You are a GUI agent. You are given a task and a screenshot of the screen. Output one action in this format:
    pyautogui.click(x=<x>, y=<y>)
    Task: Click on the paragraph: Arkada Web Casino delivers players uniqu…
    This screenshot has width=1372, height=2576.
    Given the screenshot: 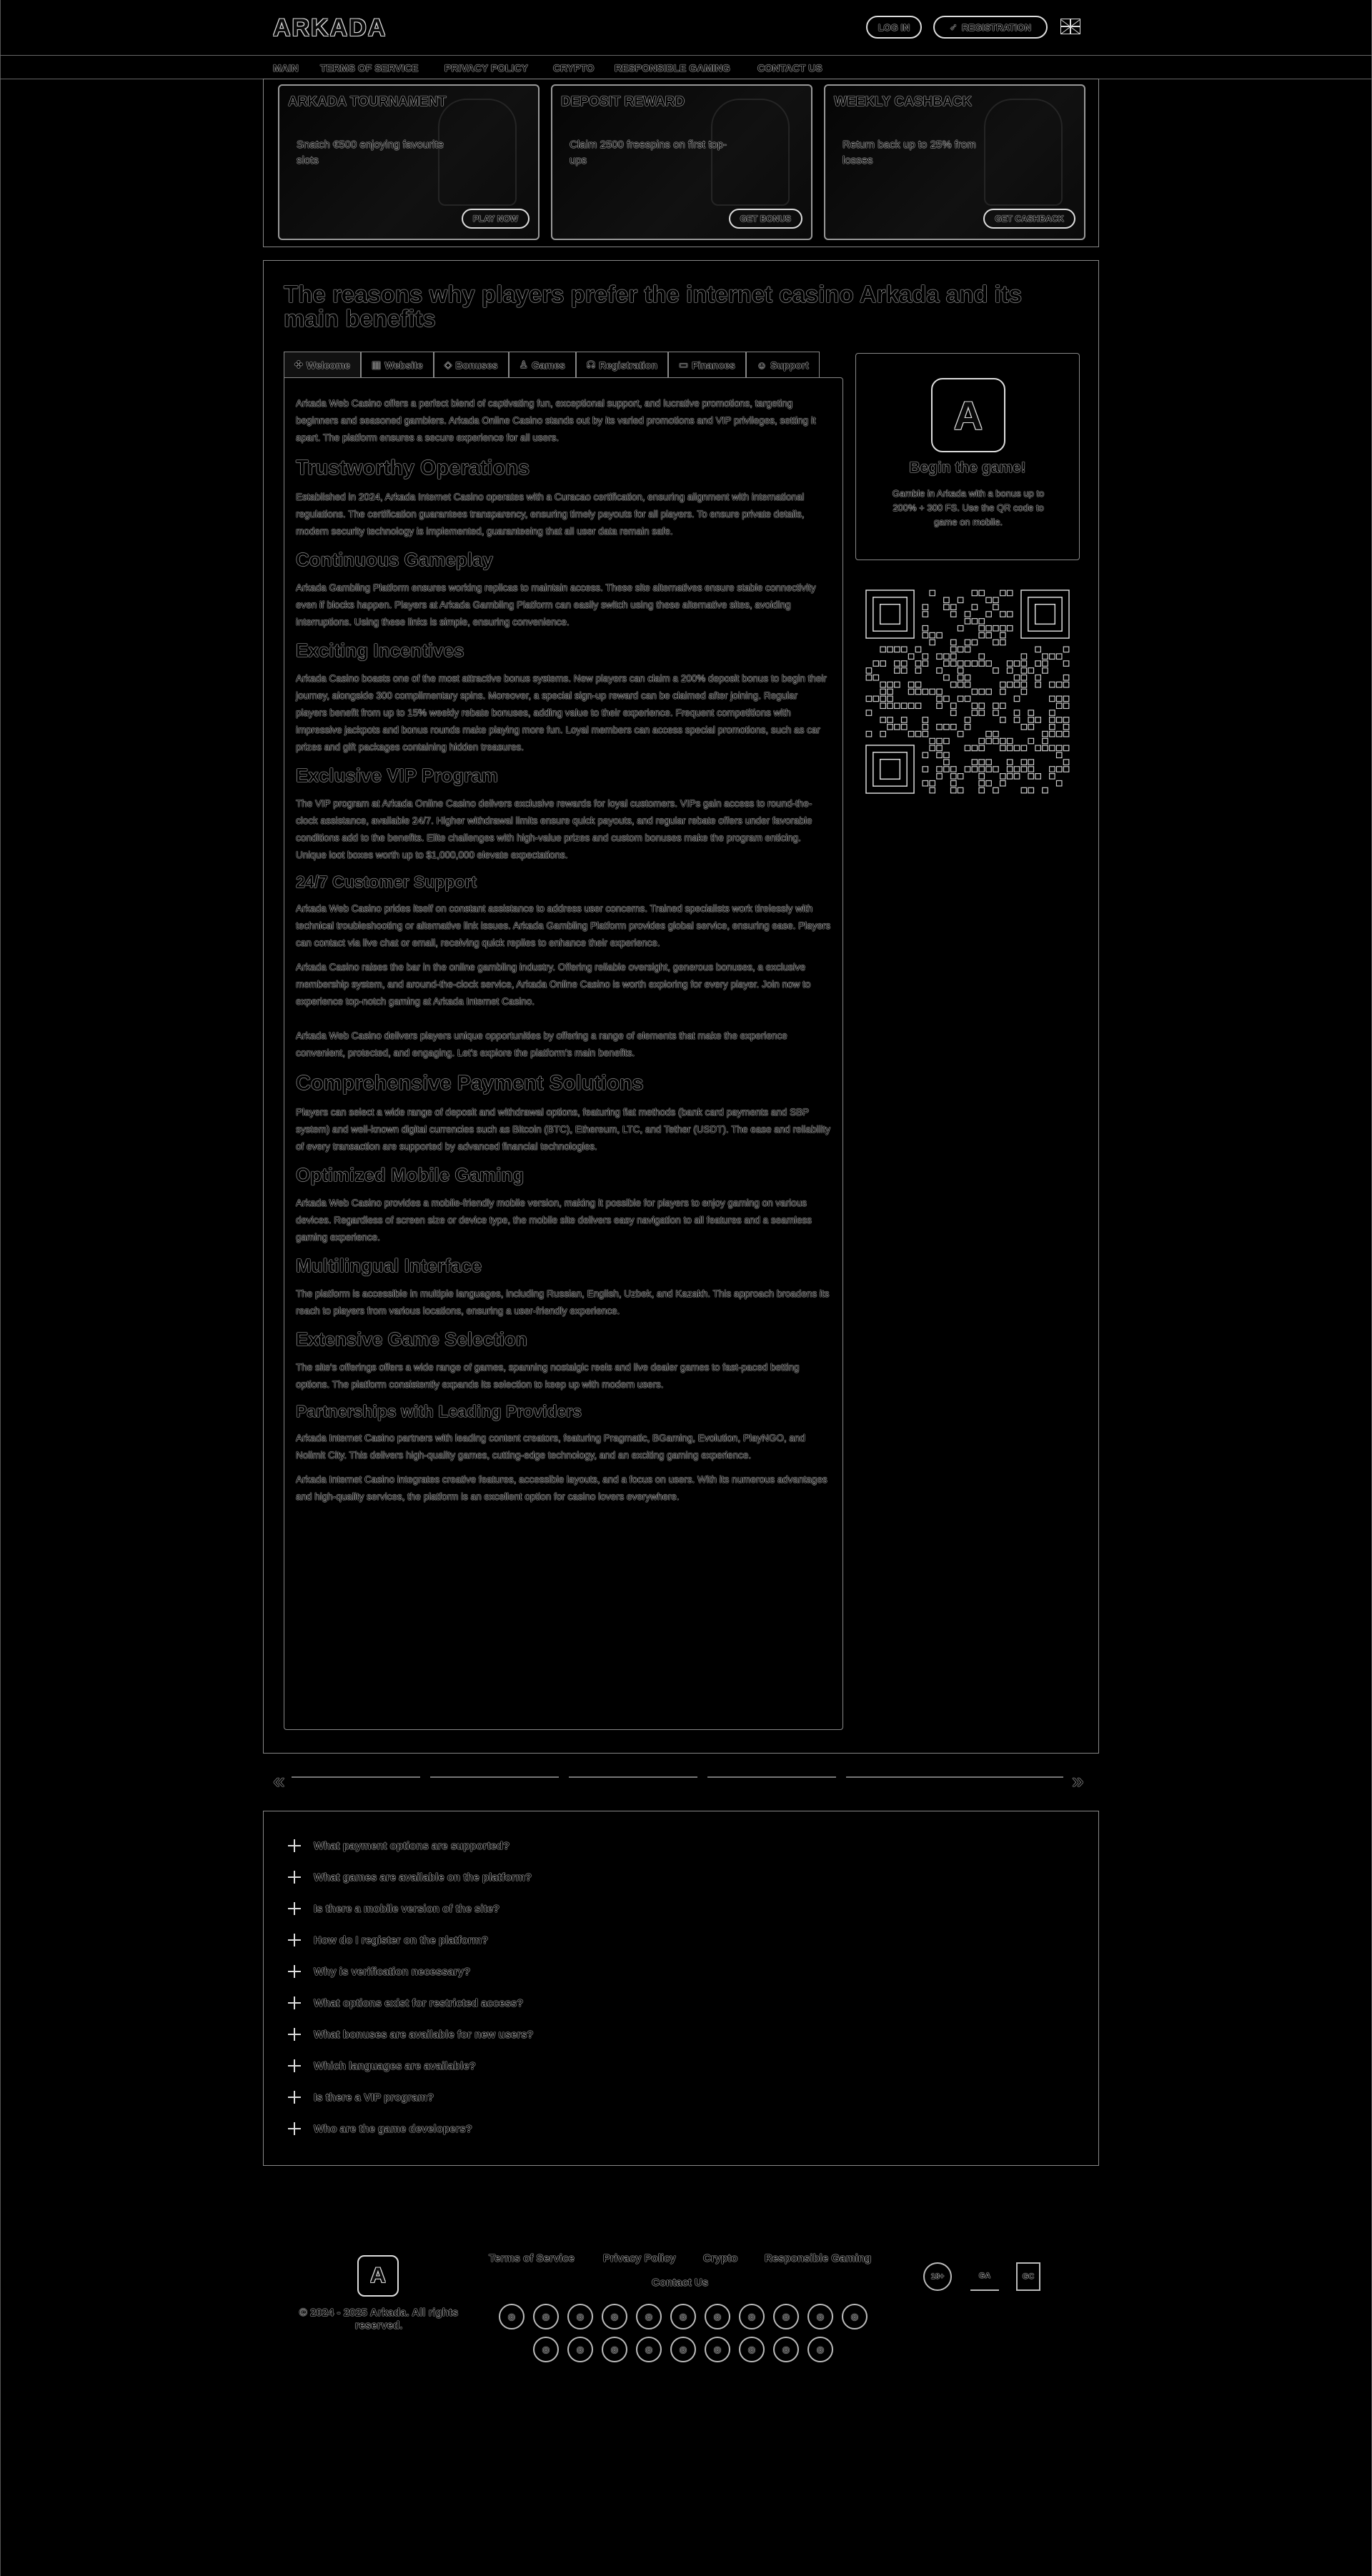 What is the action you would take?
    pyautogui.click(x=541, y=1044)
    